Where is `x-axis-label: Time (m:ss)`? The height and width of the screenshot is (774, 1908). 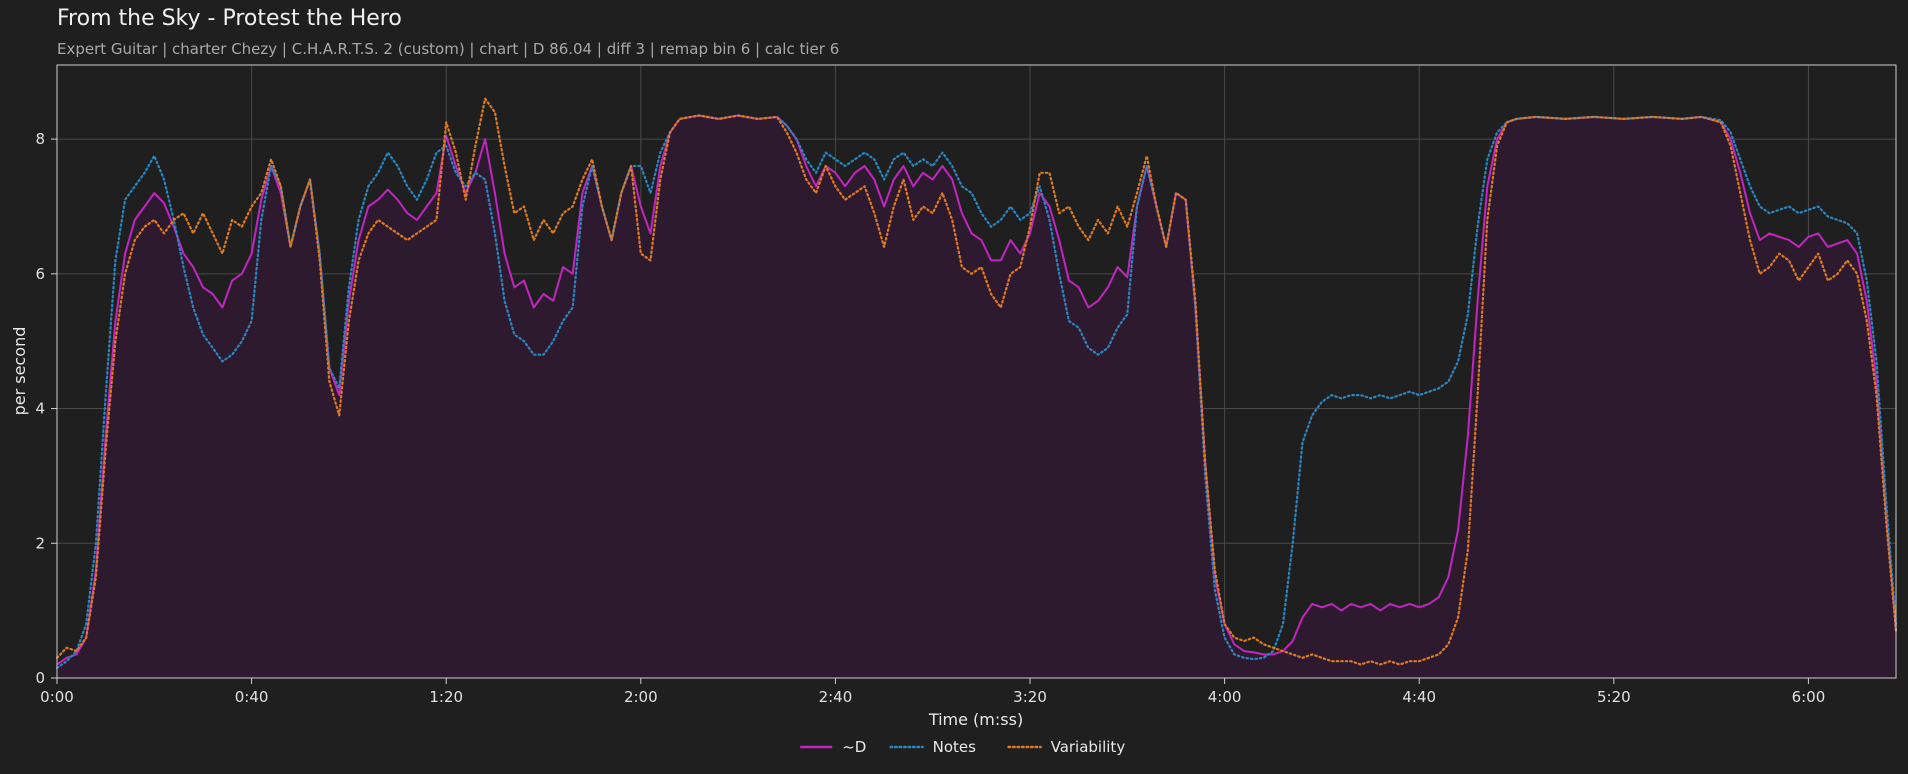 x-axis-label: Time (m:ss) is located at coordinates (975, 719).